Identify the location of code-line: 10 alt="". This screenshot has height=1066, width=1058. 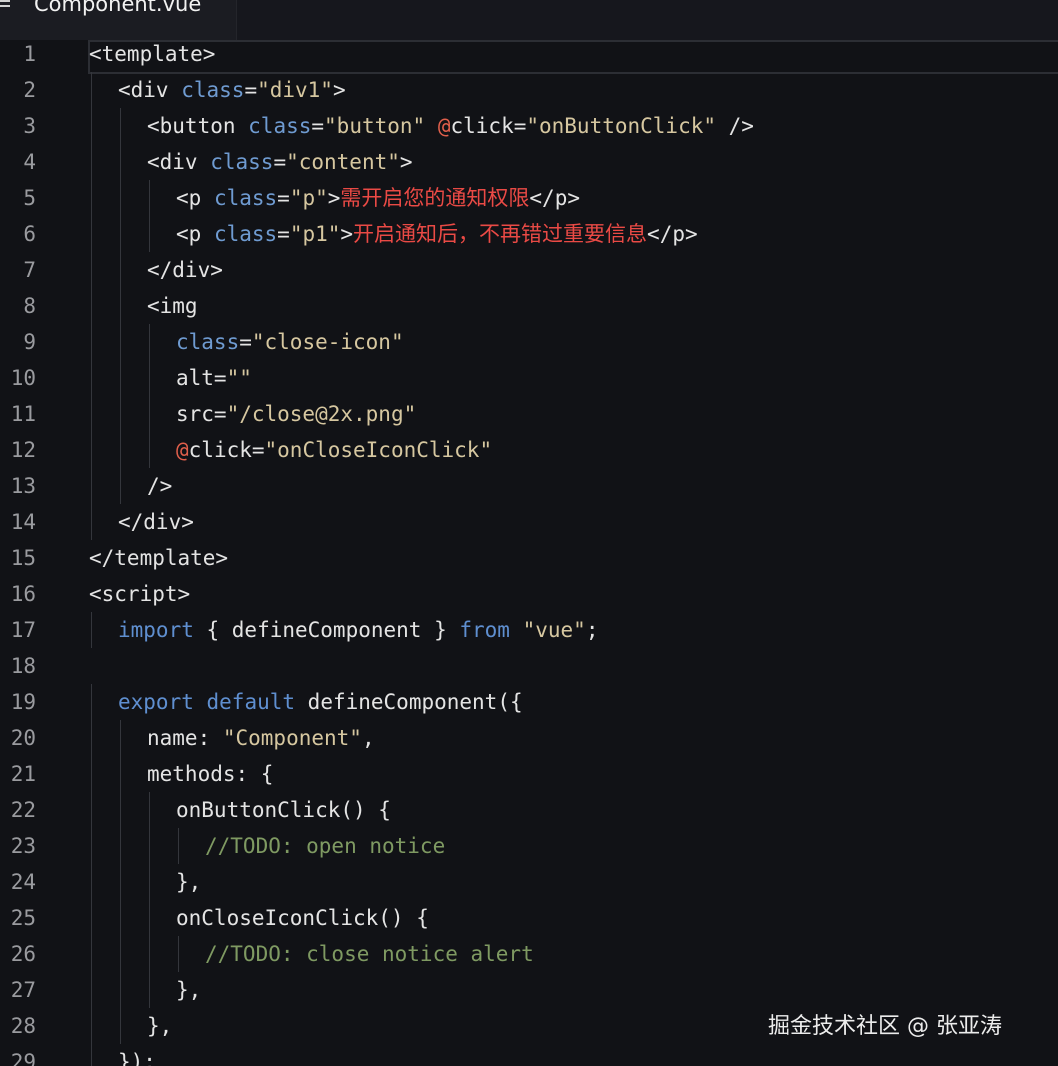
(529, 378).